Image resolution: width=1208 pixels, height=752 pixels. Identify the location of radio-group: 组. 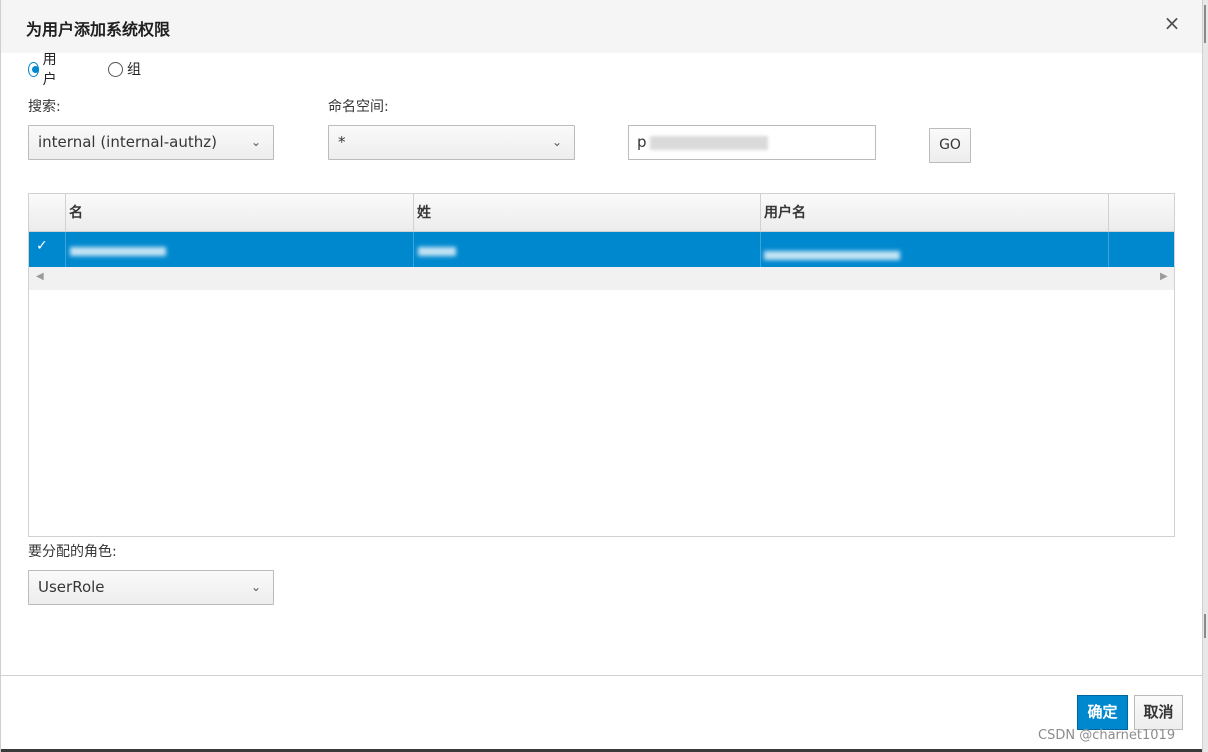
(124, 69).